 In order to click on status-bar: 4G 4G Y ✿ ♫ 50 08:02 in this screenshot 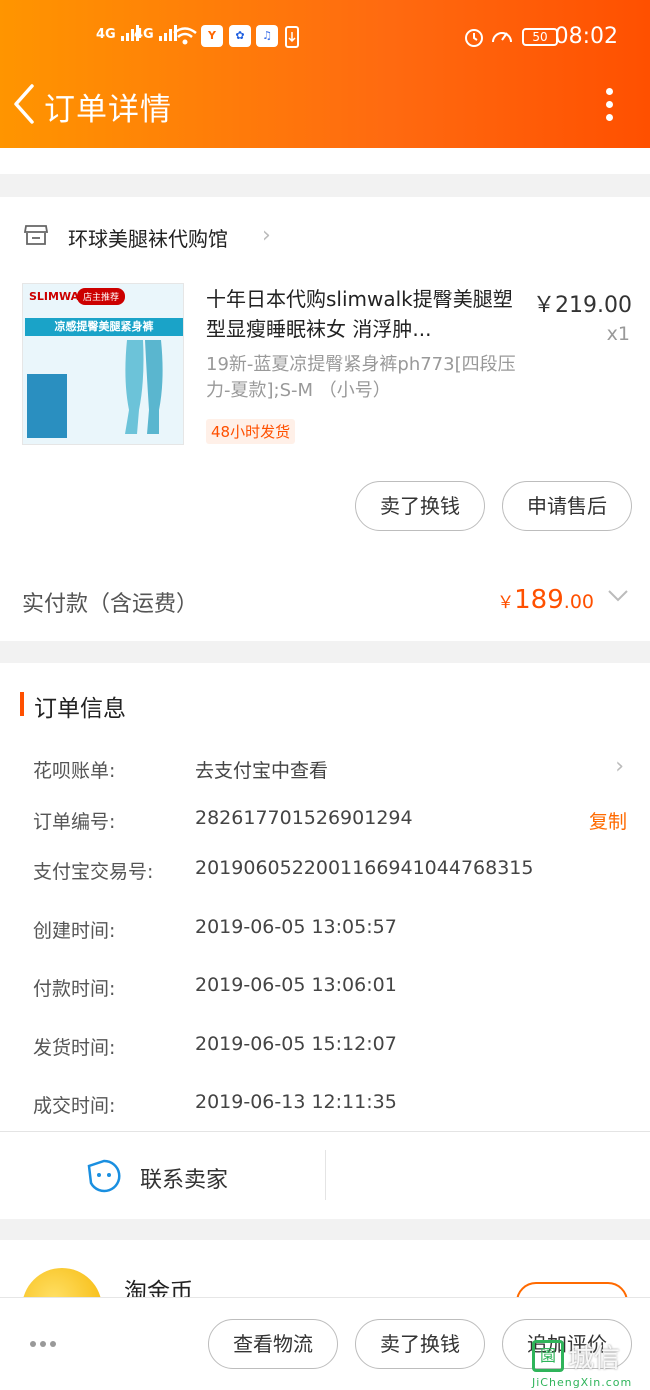, I will do `click(325, 38)`.